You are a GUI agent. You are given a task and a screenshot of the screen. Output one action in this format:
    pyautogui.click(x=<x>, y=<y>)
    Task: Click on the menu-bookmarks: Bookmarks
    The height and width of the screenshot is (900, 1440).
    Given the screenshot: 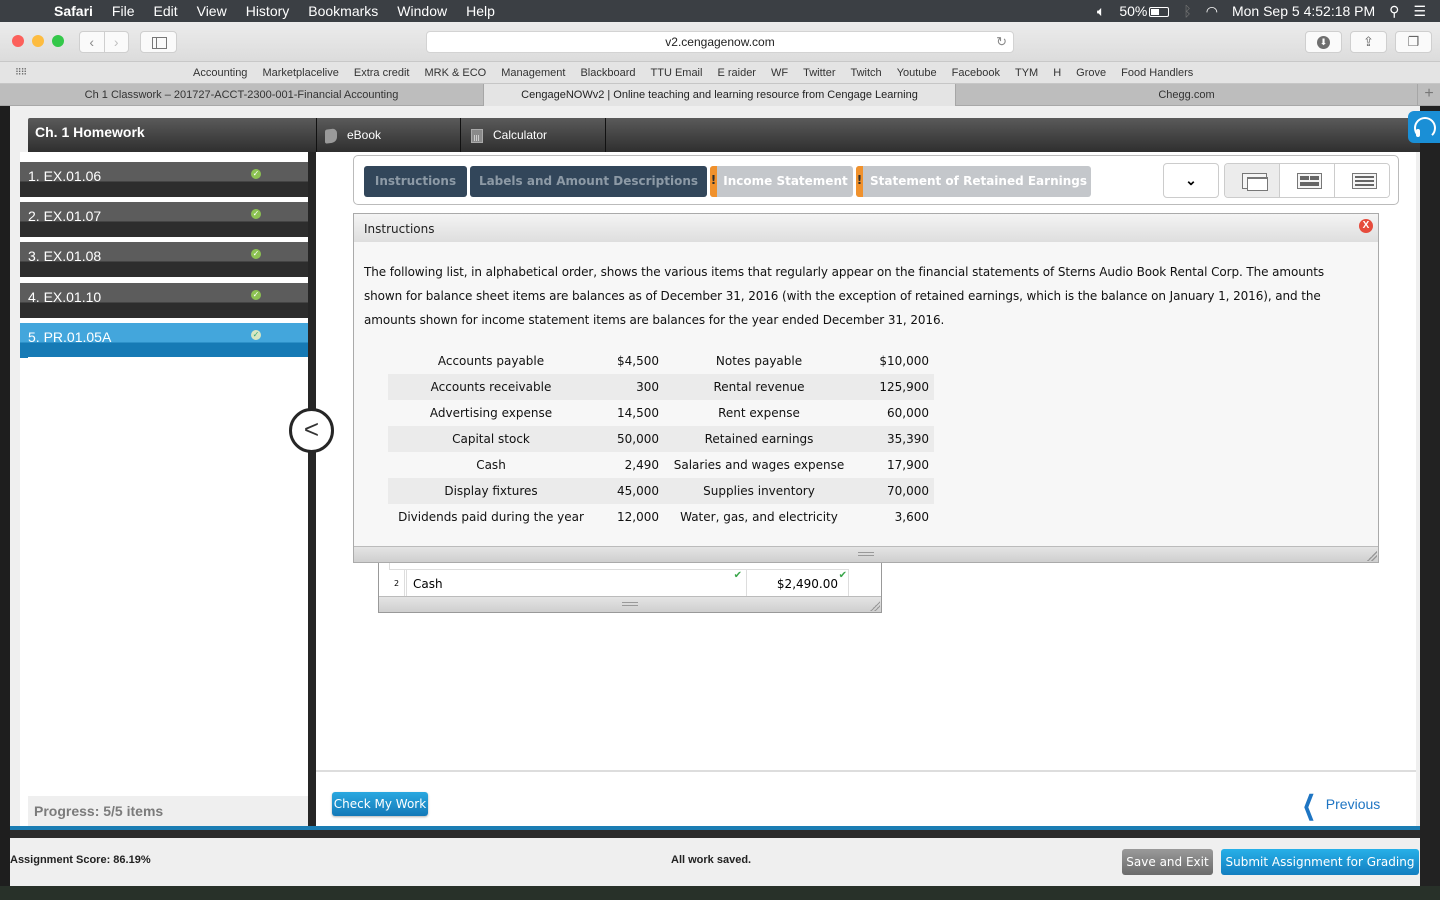 What is the action you would take?
    pyautogui.click(x=343, y=11)
    